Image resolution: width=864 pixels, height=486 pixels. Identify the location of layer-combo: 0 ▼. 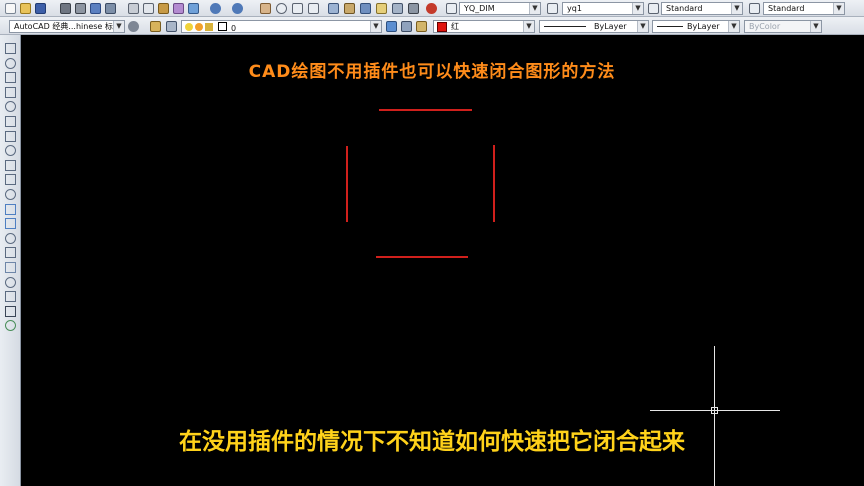
(281, 26).